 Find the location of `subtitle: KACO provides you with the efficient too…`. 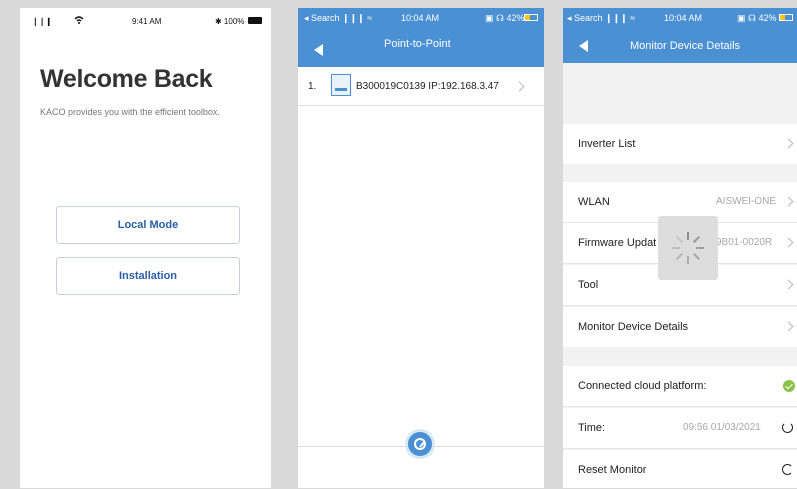

subtitle: KACO provides you with the efficient too… is located at coordinates (130, 112).